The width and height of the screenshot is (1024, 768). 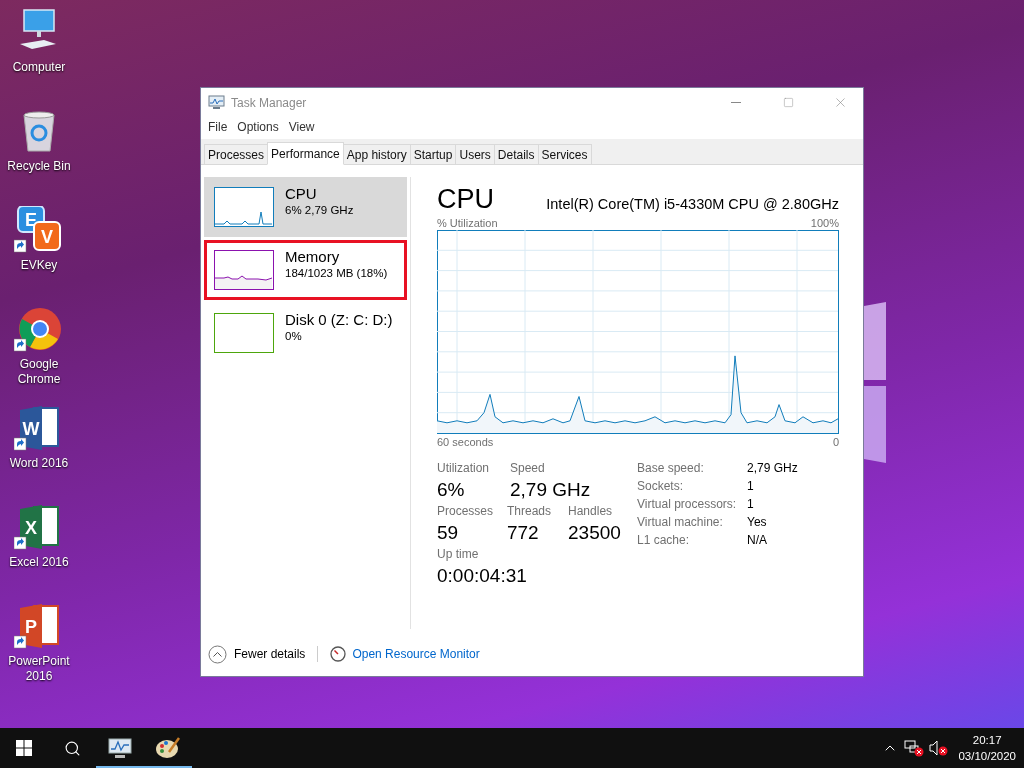 What do you see at coordinates (338, 654) in the screenshot?
I see `gauge-icon` at bounding box center [338, 654].